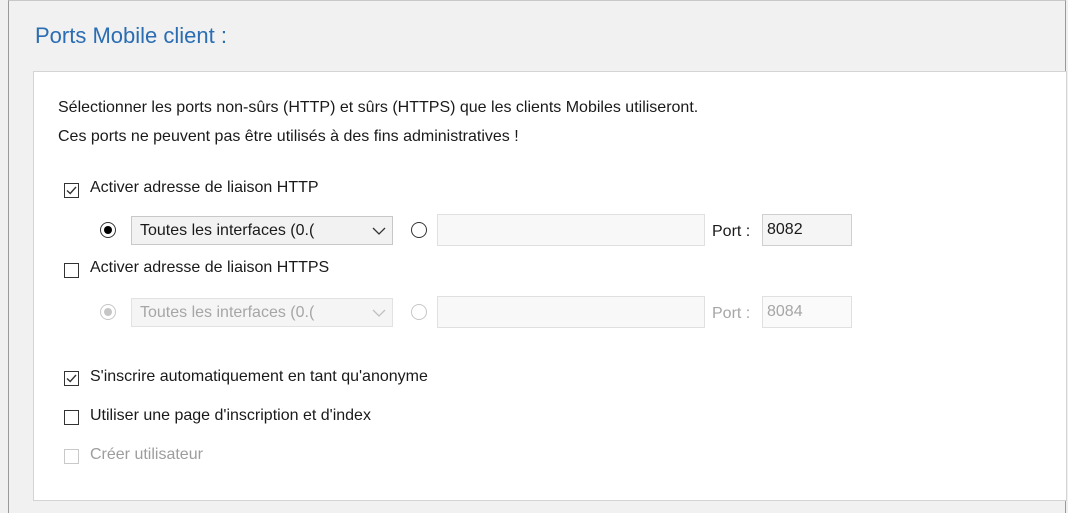 The width and height of the screenshot is (1068, 513). I want to click on https-interface-select: Toutes les interfaces (0.(, so click(262, 312).